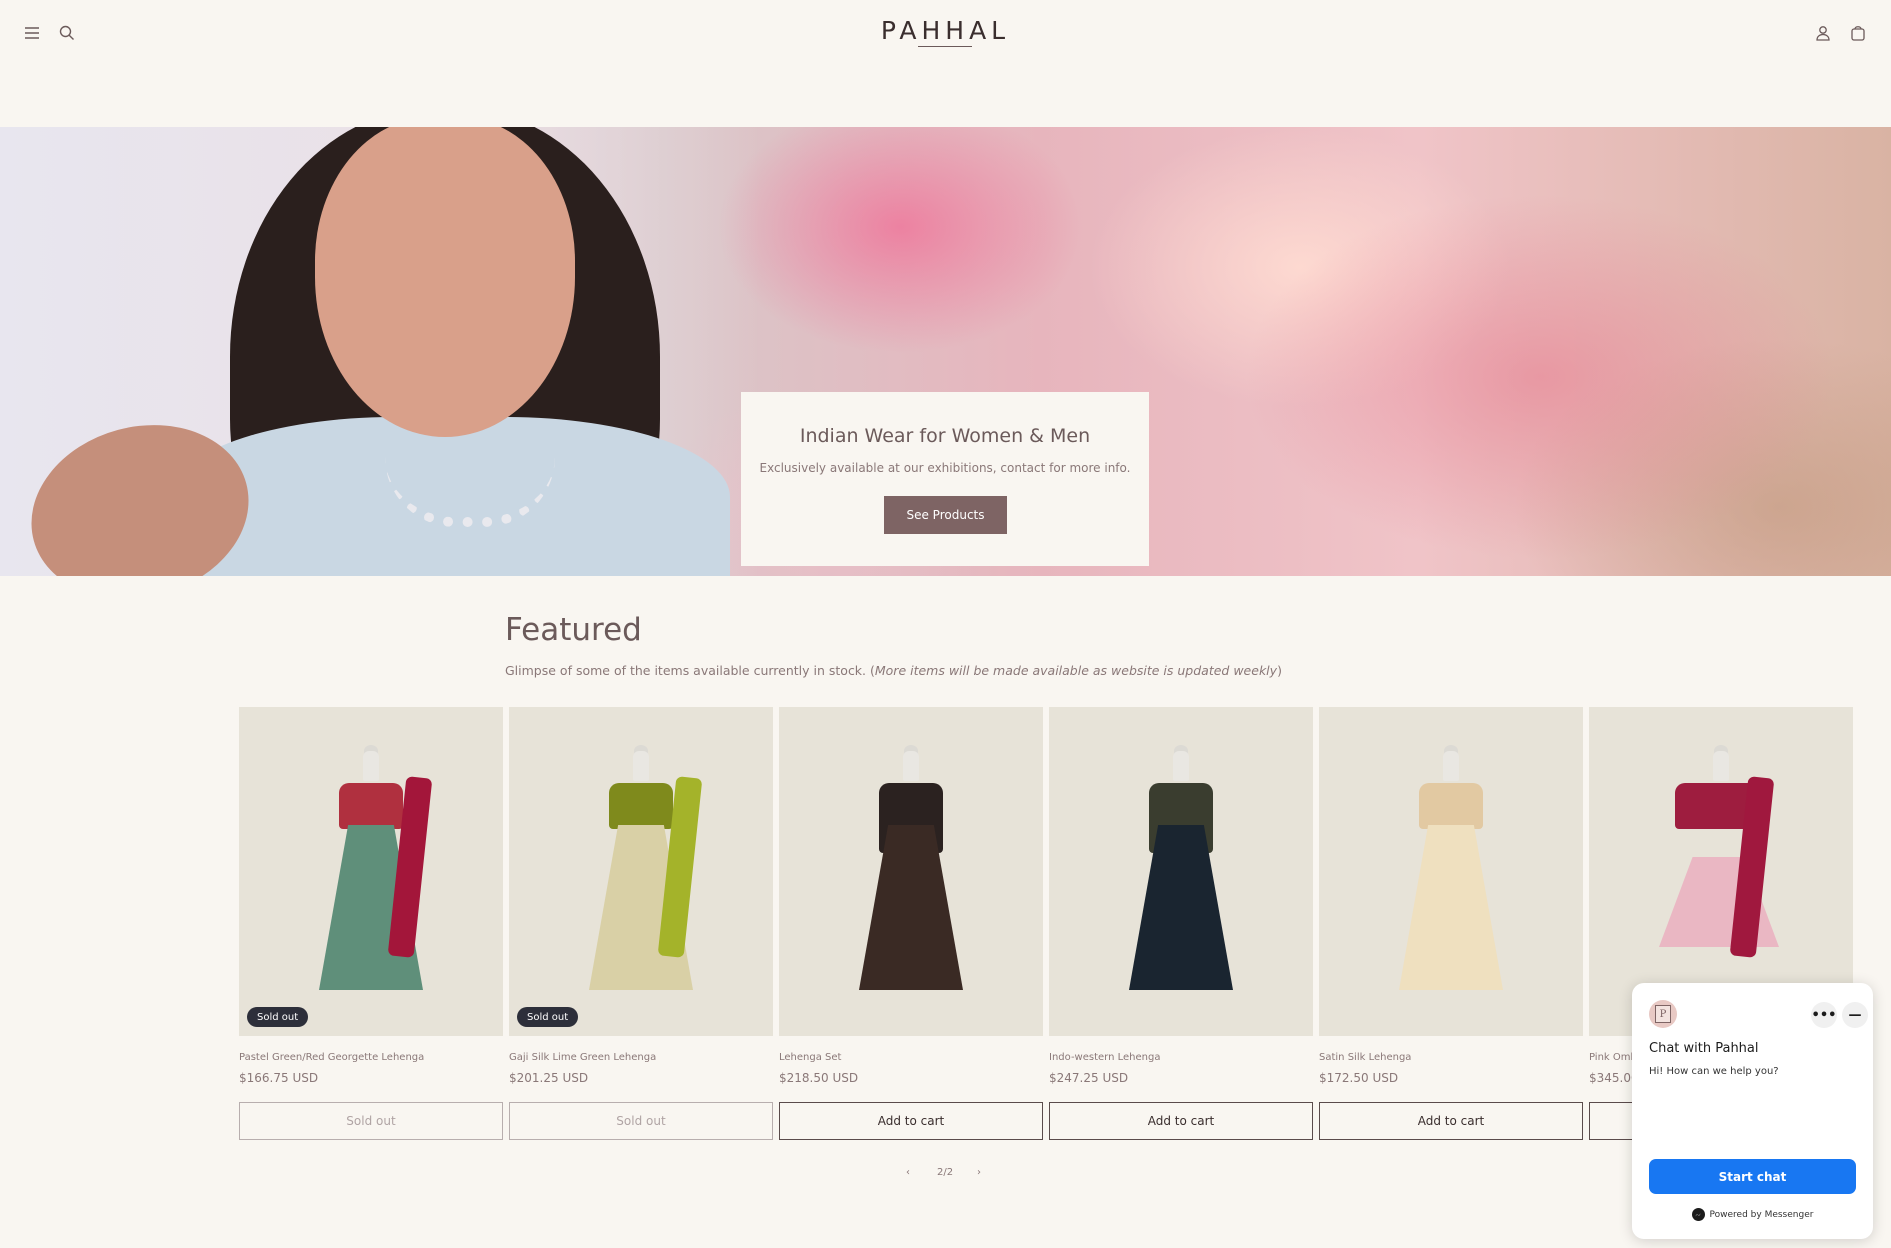 The height and width of the screenshot is (1248, 1891). Describe the element at coordinates (1824, 1015) in the screenshot. I see `more-options-icon: •••` at that location.